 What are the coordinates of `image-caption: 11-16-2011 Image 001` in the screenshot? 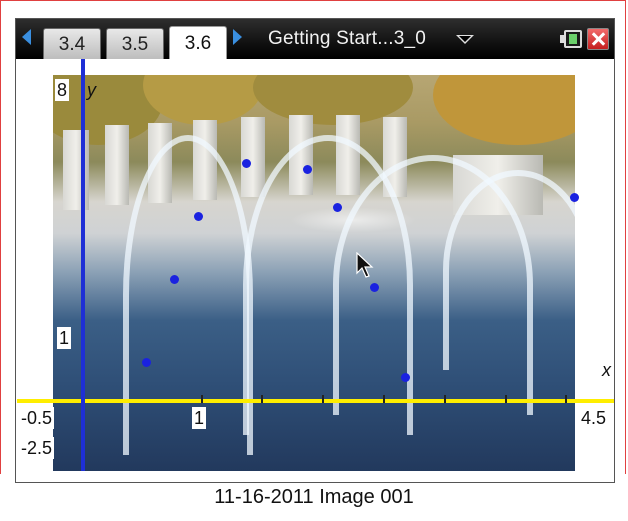 It's located at (314, 497).